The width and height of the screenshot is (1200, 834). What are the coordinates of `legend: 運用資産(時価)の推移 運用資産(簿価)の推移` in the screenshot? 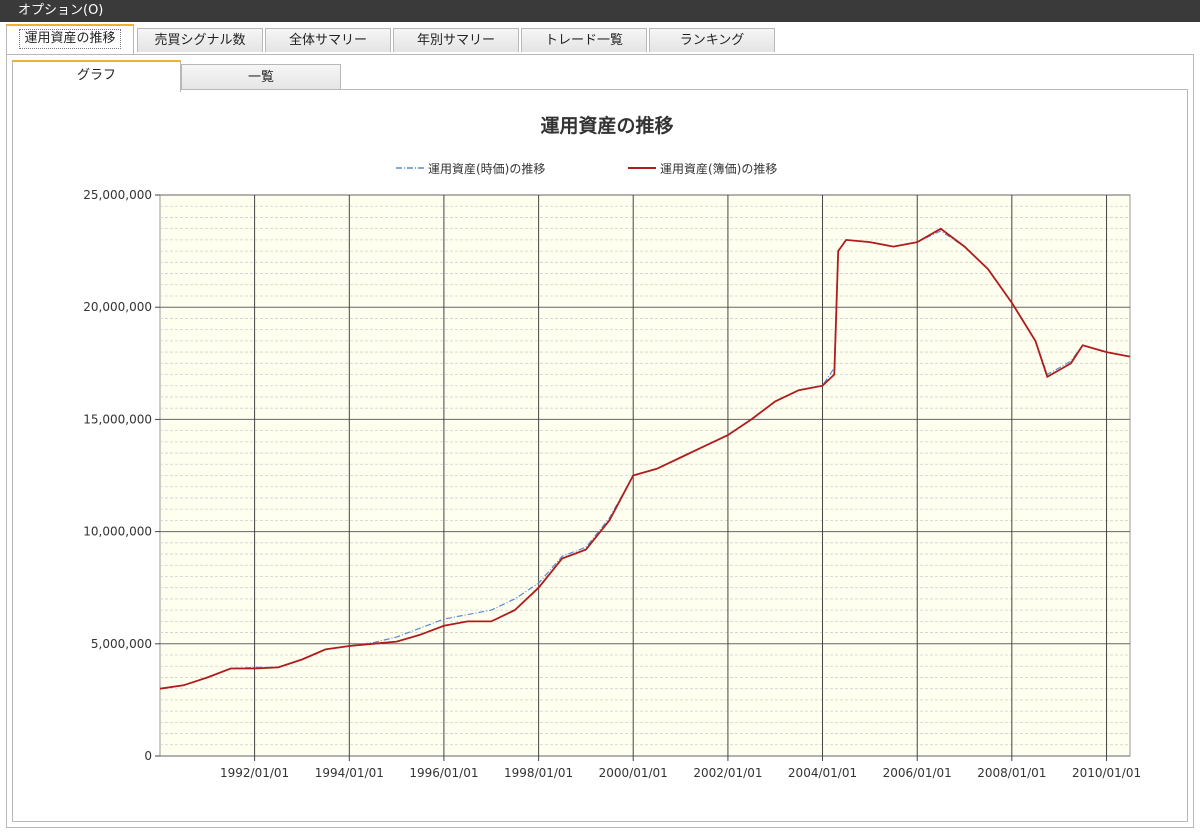 It's located at (586, 168).